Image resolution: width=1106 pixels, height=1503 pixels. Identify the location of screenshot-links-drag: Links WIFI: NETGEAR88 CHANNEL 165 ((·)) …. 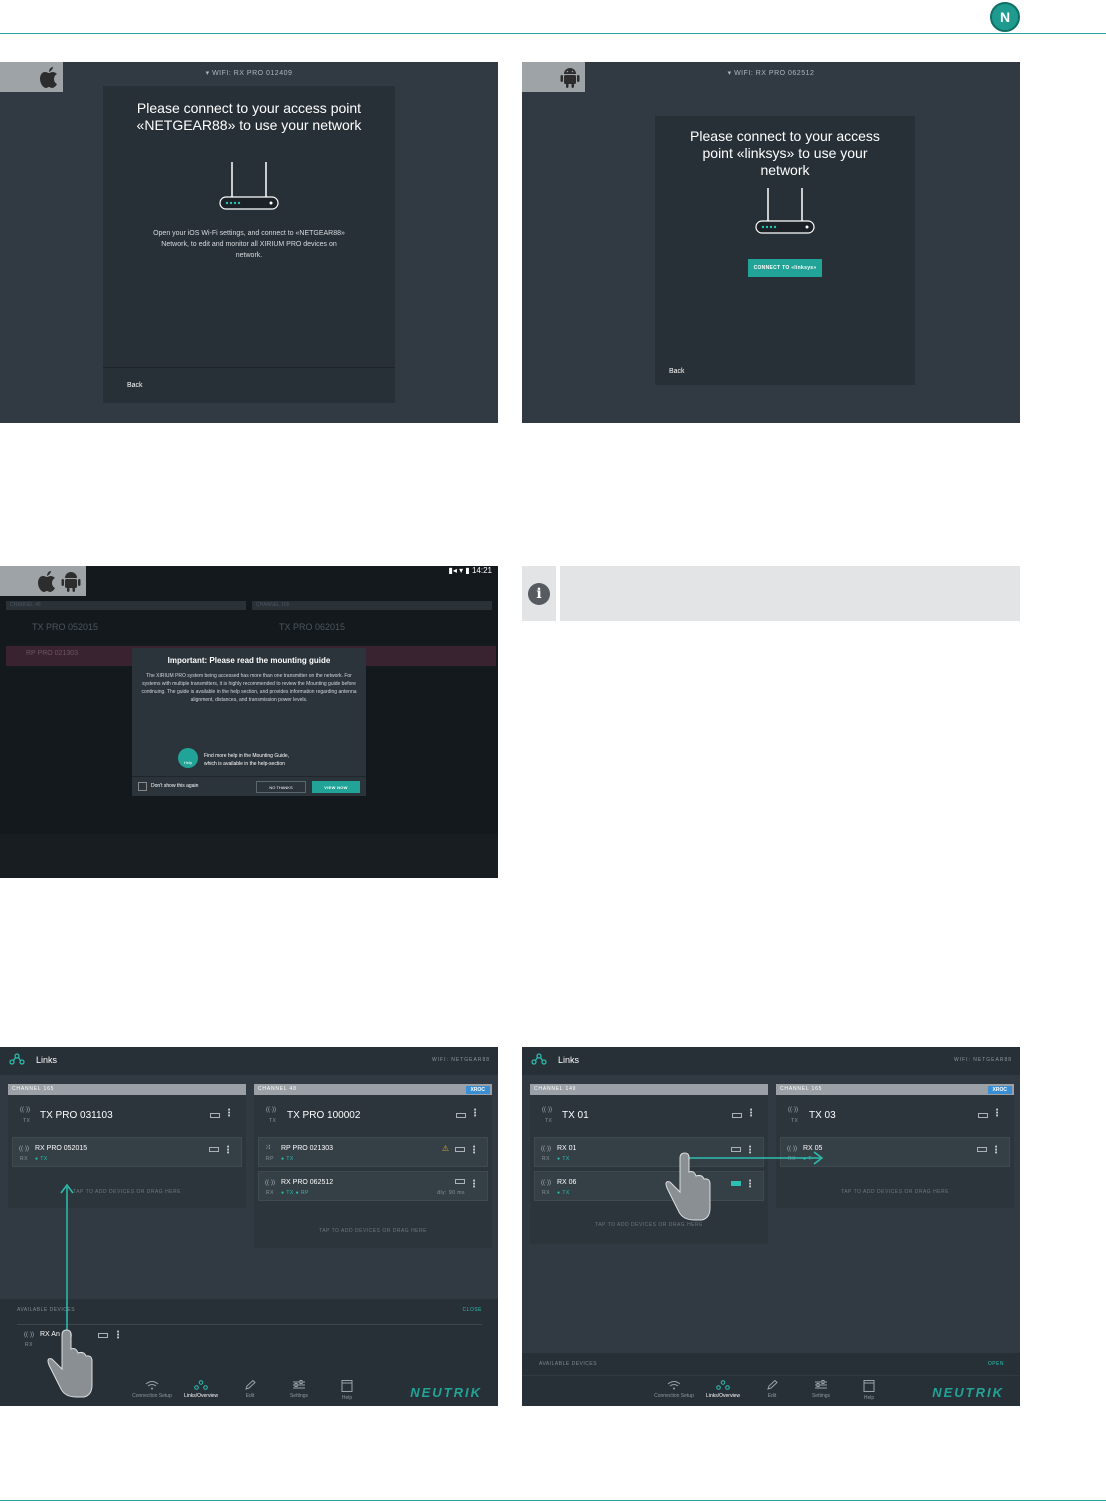
(249, 1226).